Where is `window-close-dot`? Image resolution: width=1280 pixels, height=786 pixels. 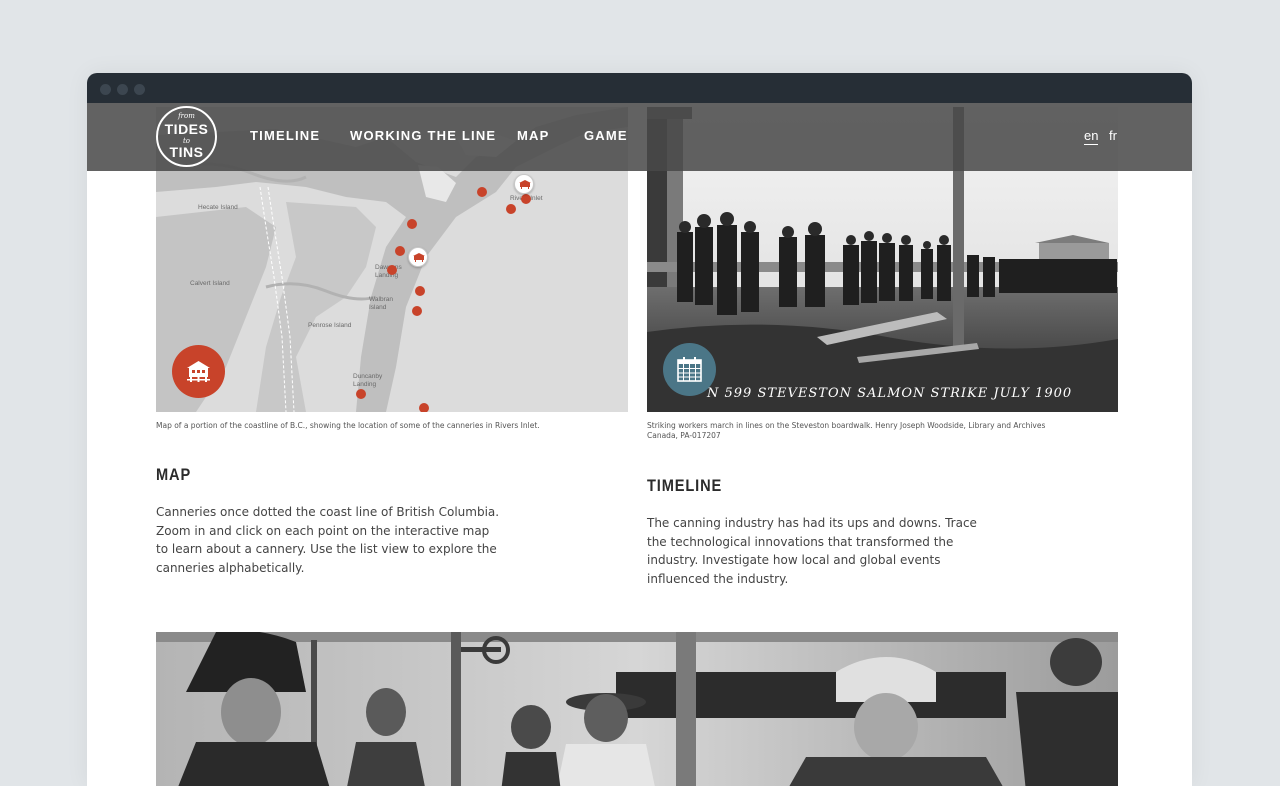
window-close-dot is located at coordinates (105, 89).